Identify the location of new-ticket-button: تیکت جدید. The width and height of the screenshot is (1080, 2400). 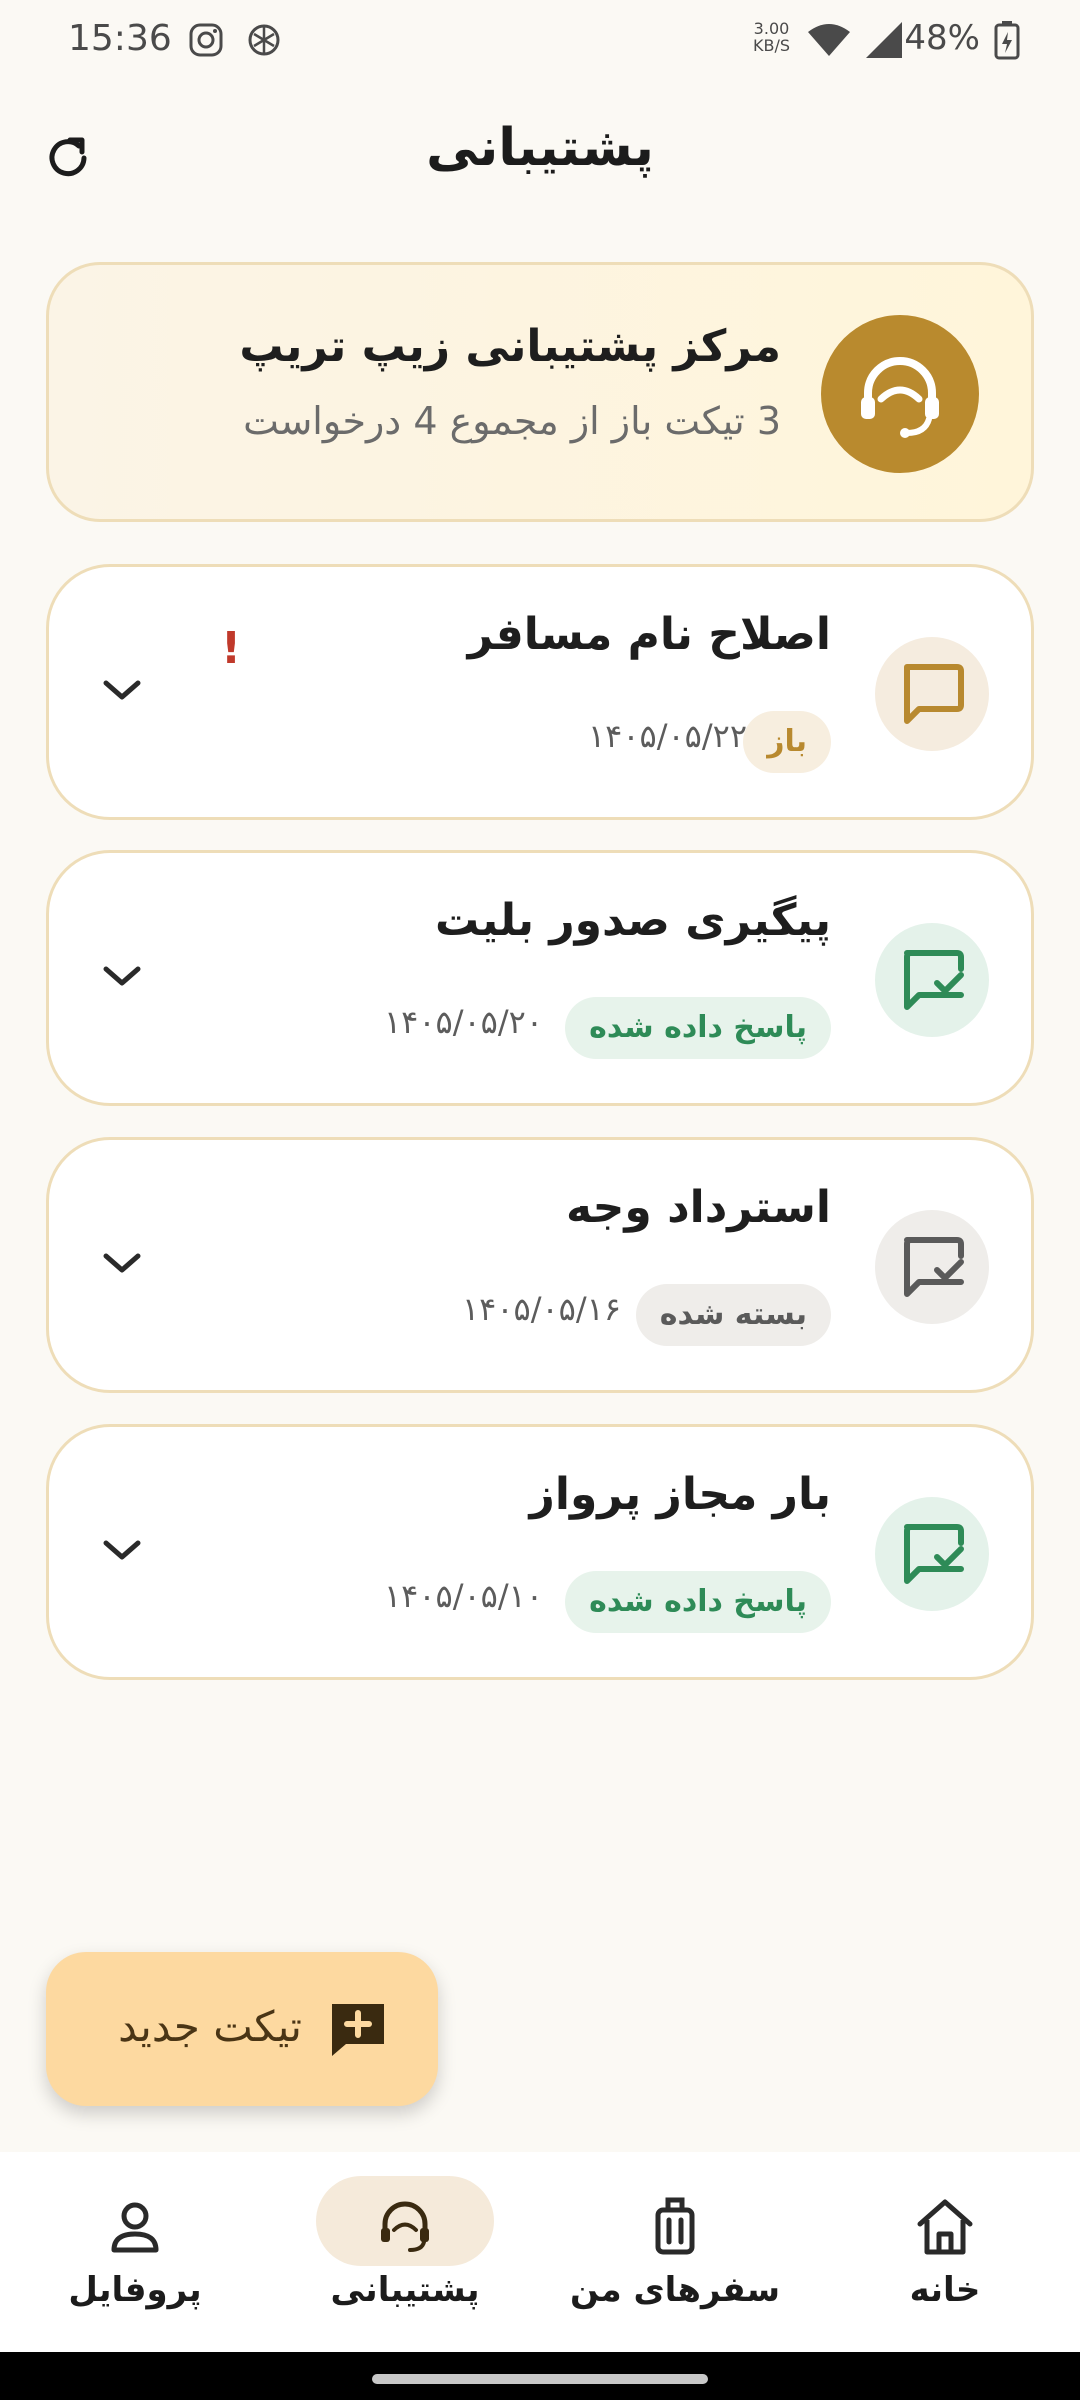
(242, 2029).